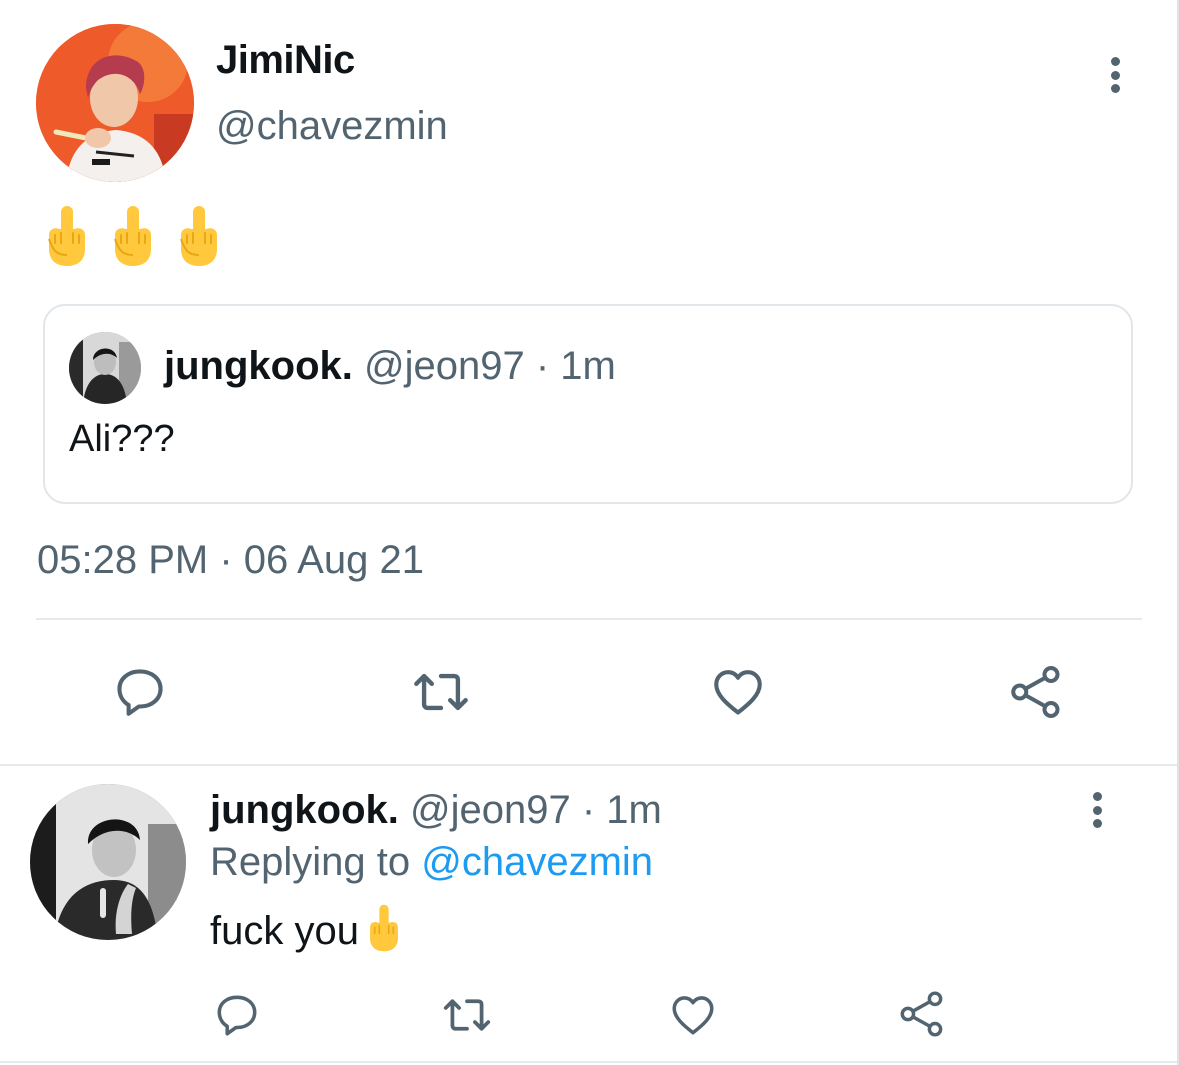  I want to click on reply-share-icon, so click(922, 1014).